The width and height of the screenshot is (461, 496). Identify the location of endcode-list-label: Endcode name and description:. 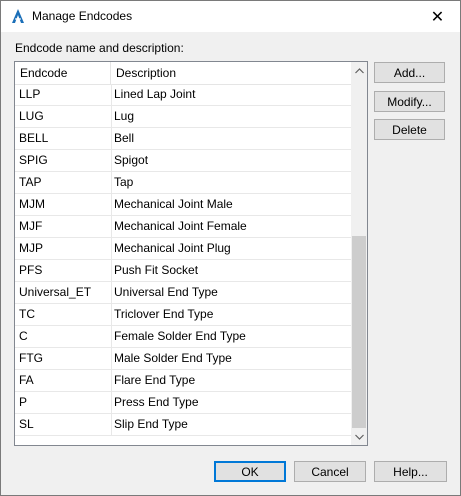
(99, 48).